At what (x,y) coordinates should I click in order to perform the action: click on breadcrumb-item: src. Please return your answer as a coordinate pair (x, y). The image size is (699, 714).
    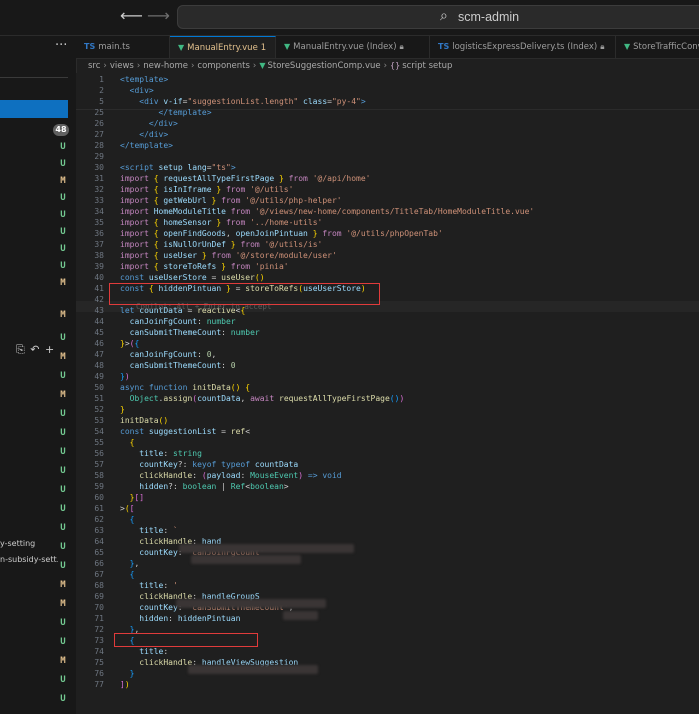
    Looking at the image, I should click on (94, 66).